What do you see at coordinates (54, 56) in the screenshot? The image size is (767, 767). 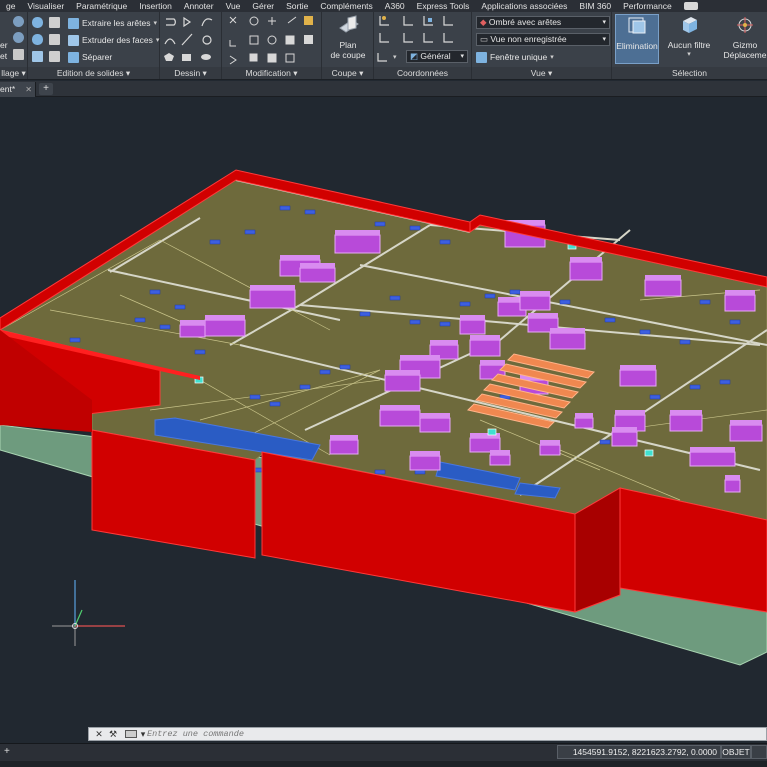 I see `thicken-icon` at bounding box center [54, 56].